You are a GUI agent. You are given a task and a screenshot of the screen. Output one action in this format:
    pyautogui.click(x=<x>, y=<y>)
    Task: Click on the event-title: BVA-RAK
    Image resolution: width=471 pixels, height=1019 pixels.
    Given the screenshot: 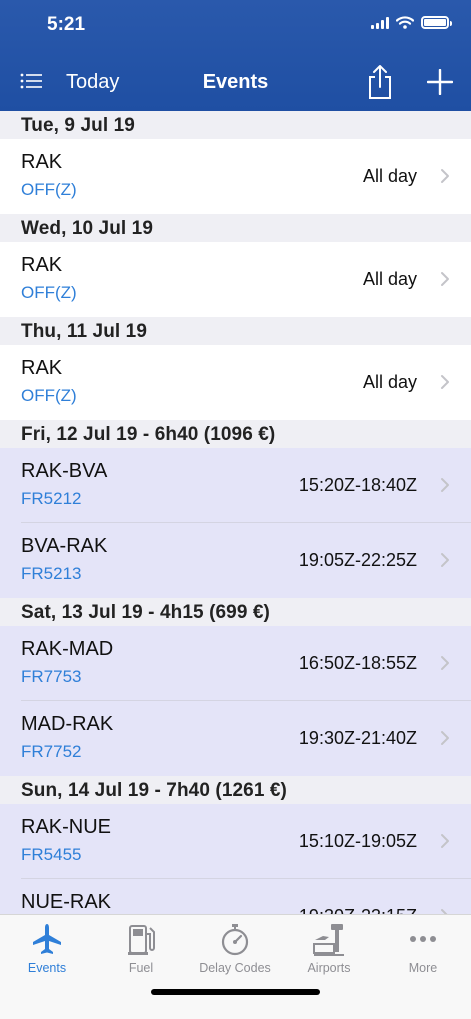 What is the action you would take?
    pyautogui.click(x=64, y=546)
    